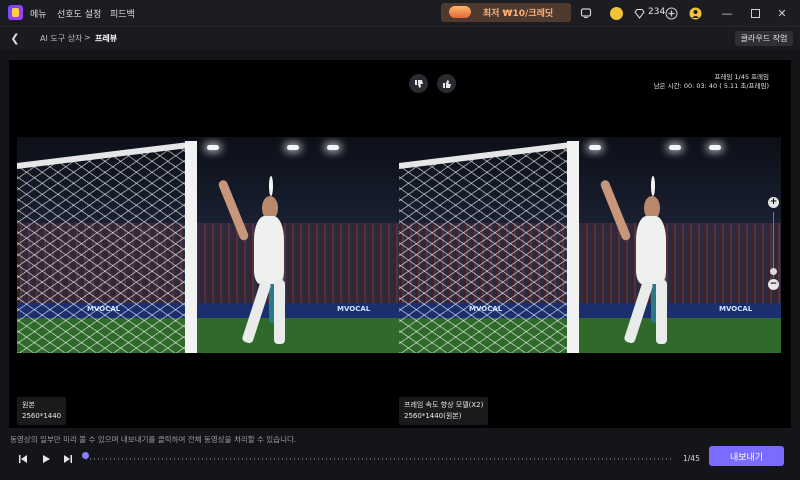  Describe the element at coordinates (711, 86) in the screenshot. I see `remaining-time-text: 남은 시간: 00: 03: 40 ( 5.11 초/프레임)` at that location.